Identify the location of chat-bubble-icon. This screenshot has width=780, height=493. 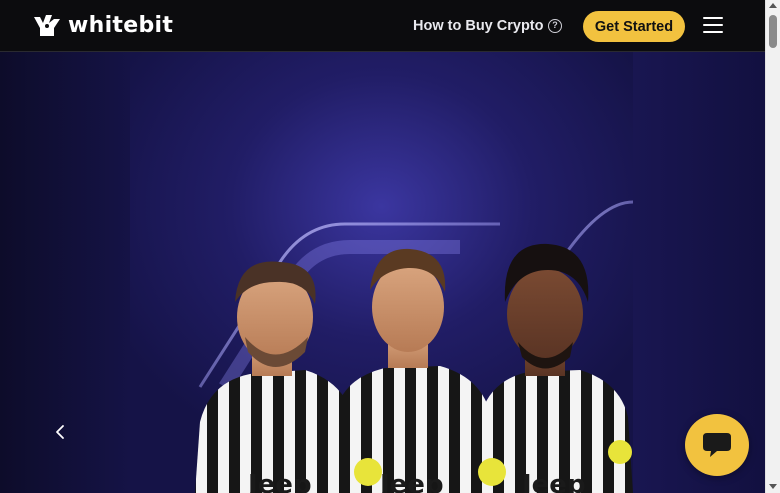
(717, 445).